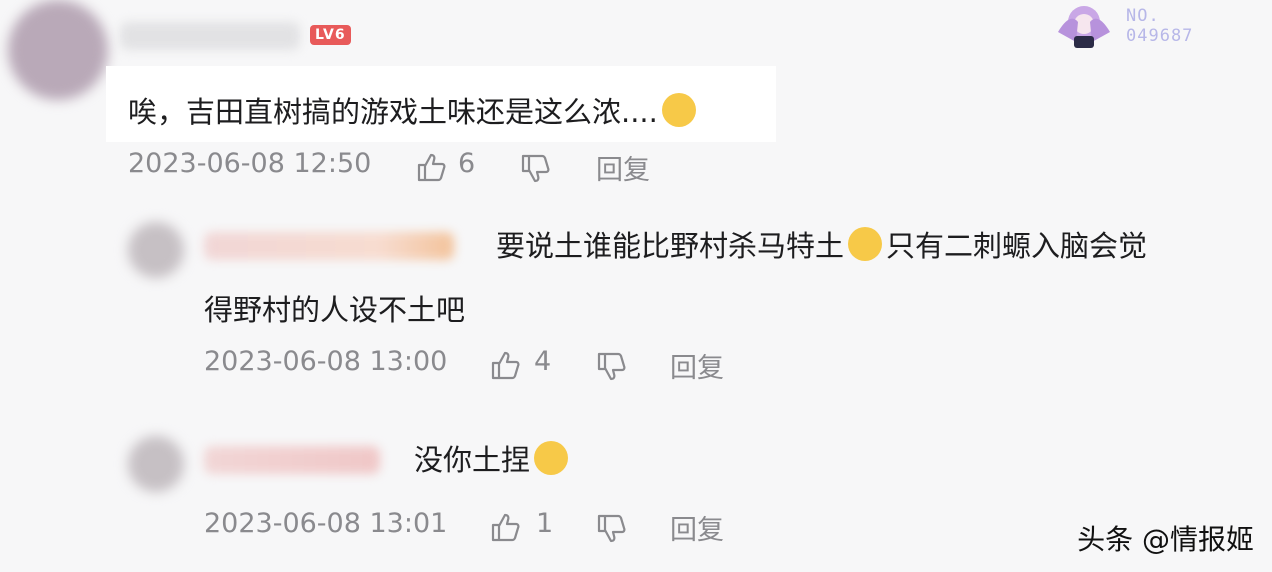 The image size is (1272, 572). I want to click on comment-meta: 2023-06-08 12:50 6 回复, so click(428, 167).